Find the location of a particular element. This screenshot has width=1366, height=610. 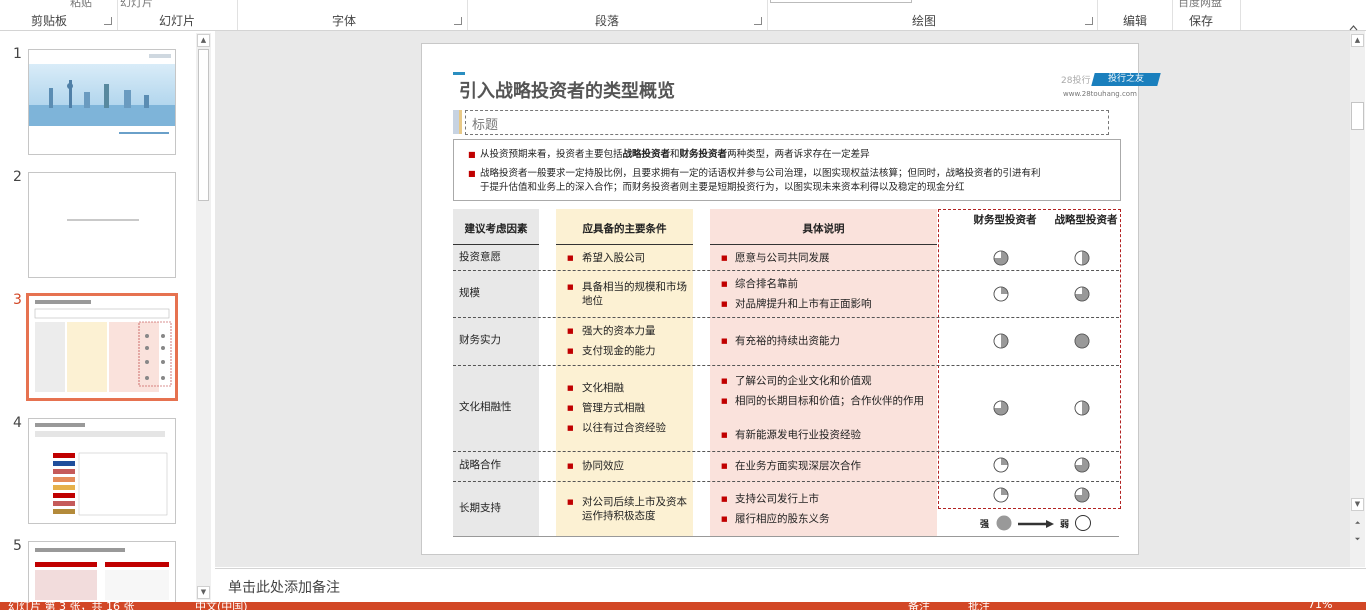

detail-item: 有新能源发电行业投资经验 is located at coordinates (798, 435).